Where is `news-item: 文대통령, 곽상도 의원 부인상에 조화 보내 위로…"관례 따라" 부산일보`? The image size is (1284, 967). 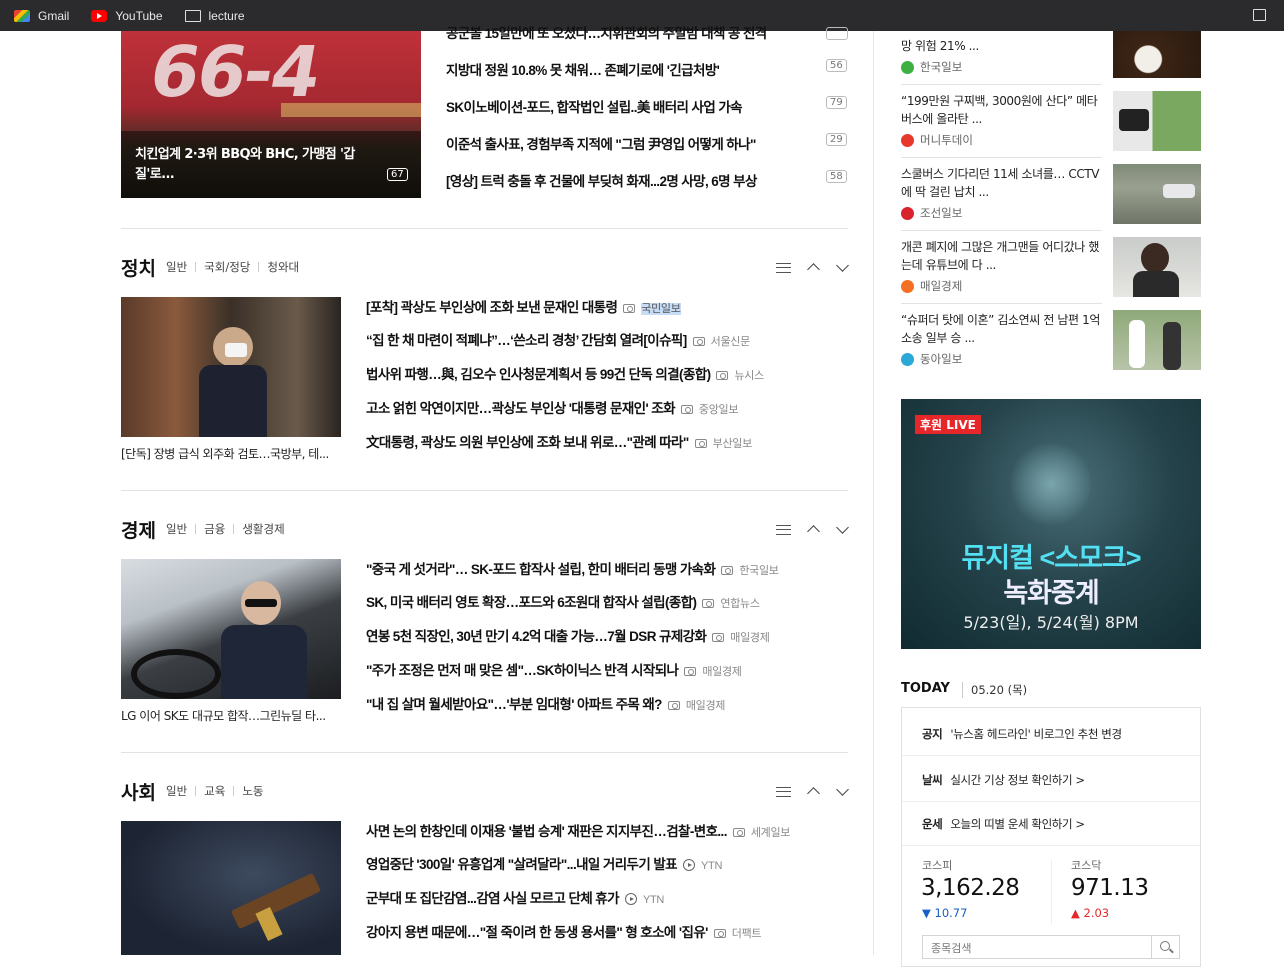
news-item: 文대통령, 곽상도 의원 부인상에 조화 보내 위로…"관례 따라" 부산일보 is located at coordinates (559, 441).